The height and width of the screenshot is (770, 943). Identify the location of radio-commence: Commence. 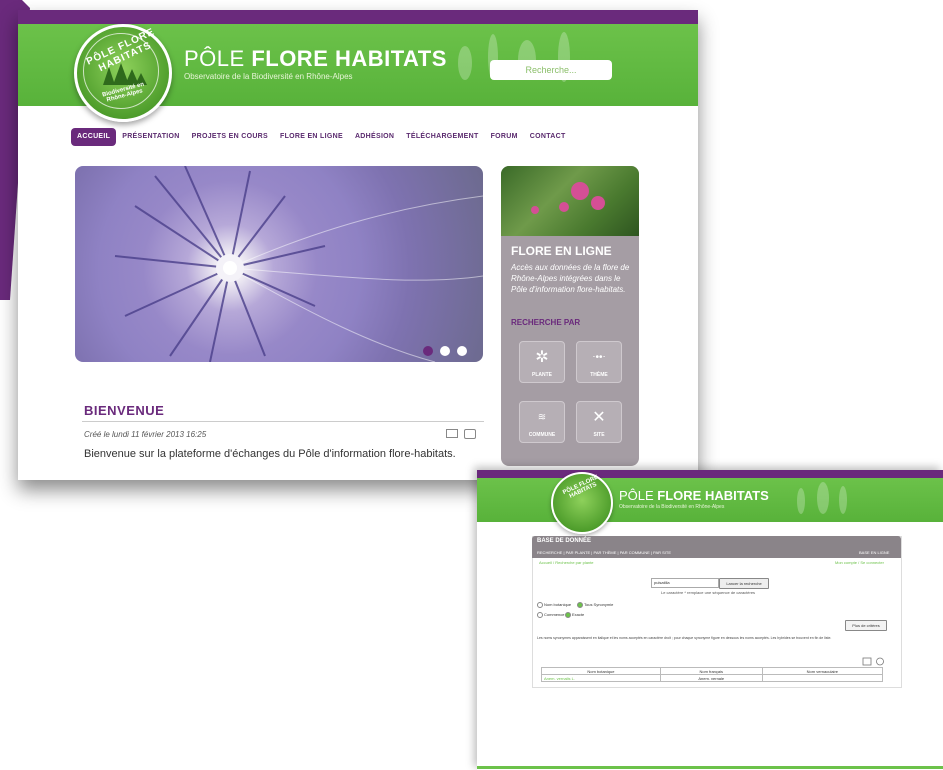
(550, 615).